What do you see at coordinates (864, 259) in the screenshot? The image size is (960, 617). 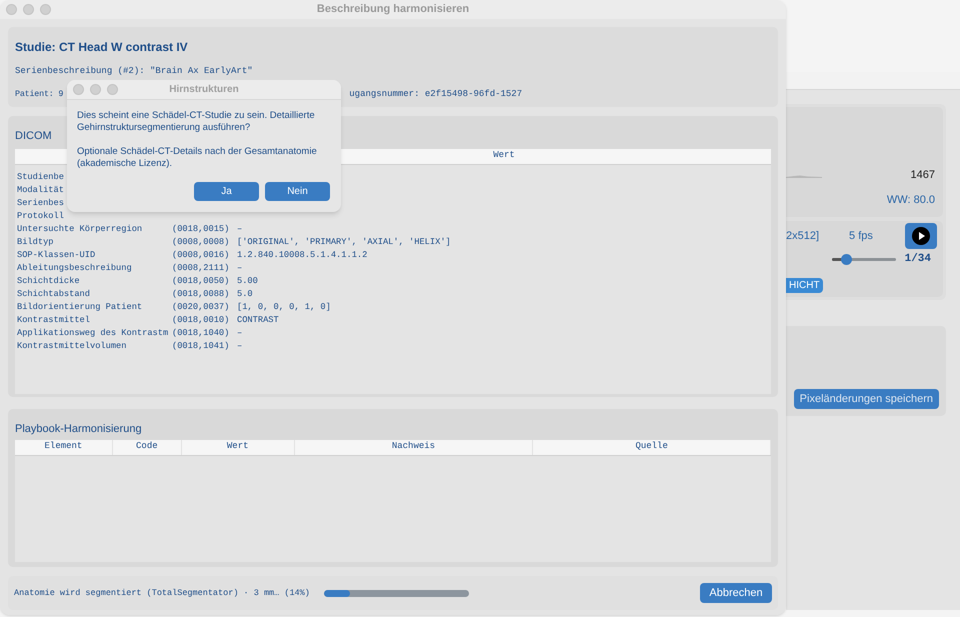 I see `frame-slider` at bounding box center [864, 259].